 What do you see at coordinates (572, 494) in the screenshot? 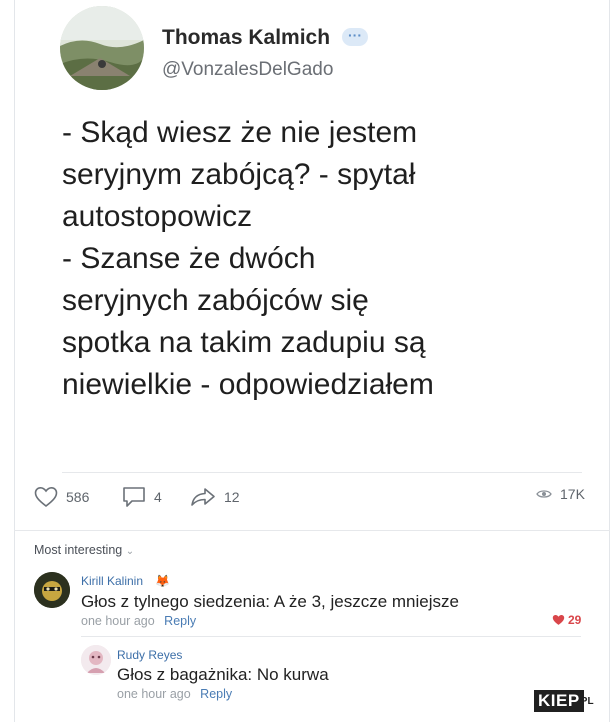
I see `views-count: 17K` at bounding box center [572, 494].